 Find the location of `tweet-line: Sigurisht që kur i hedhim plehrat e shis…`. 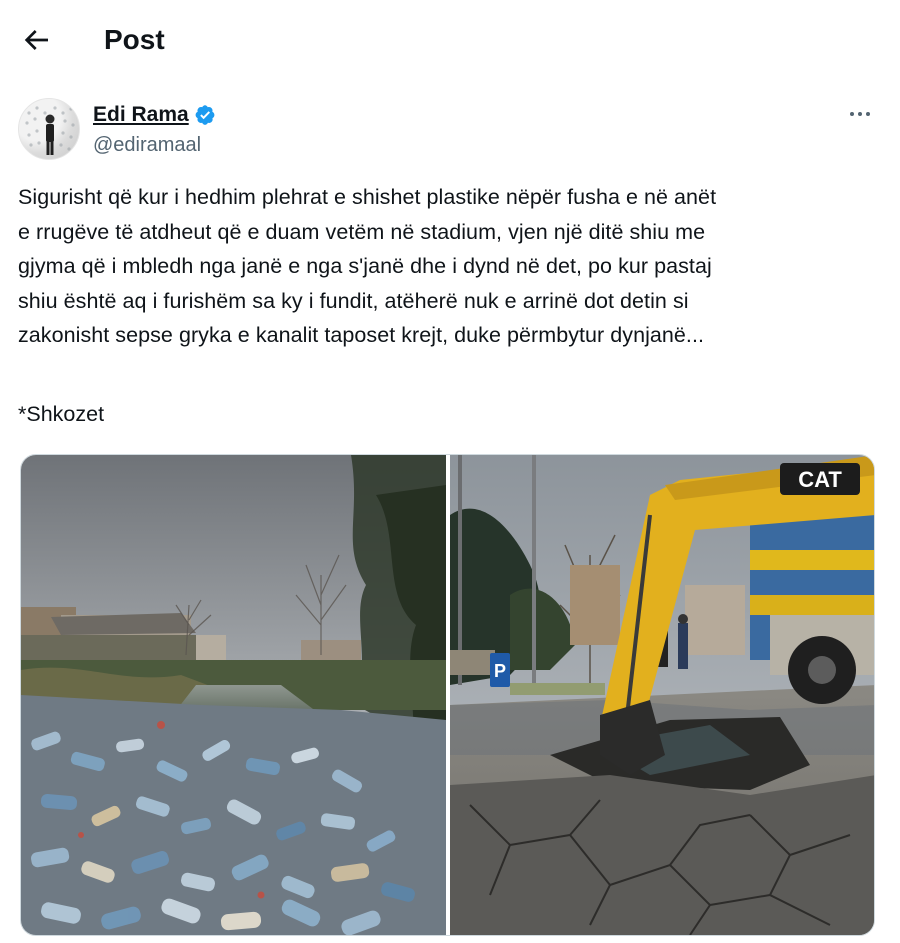

tweet-line: Sigurisht që kur i hedhim plehrat e shis… is located at coordinates (367, 197).